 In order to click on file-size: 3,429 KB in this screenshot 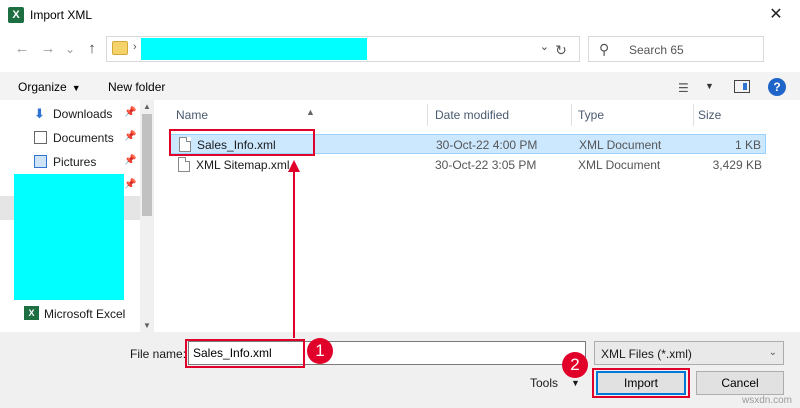, I will do `click(737, 165)`.